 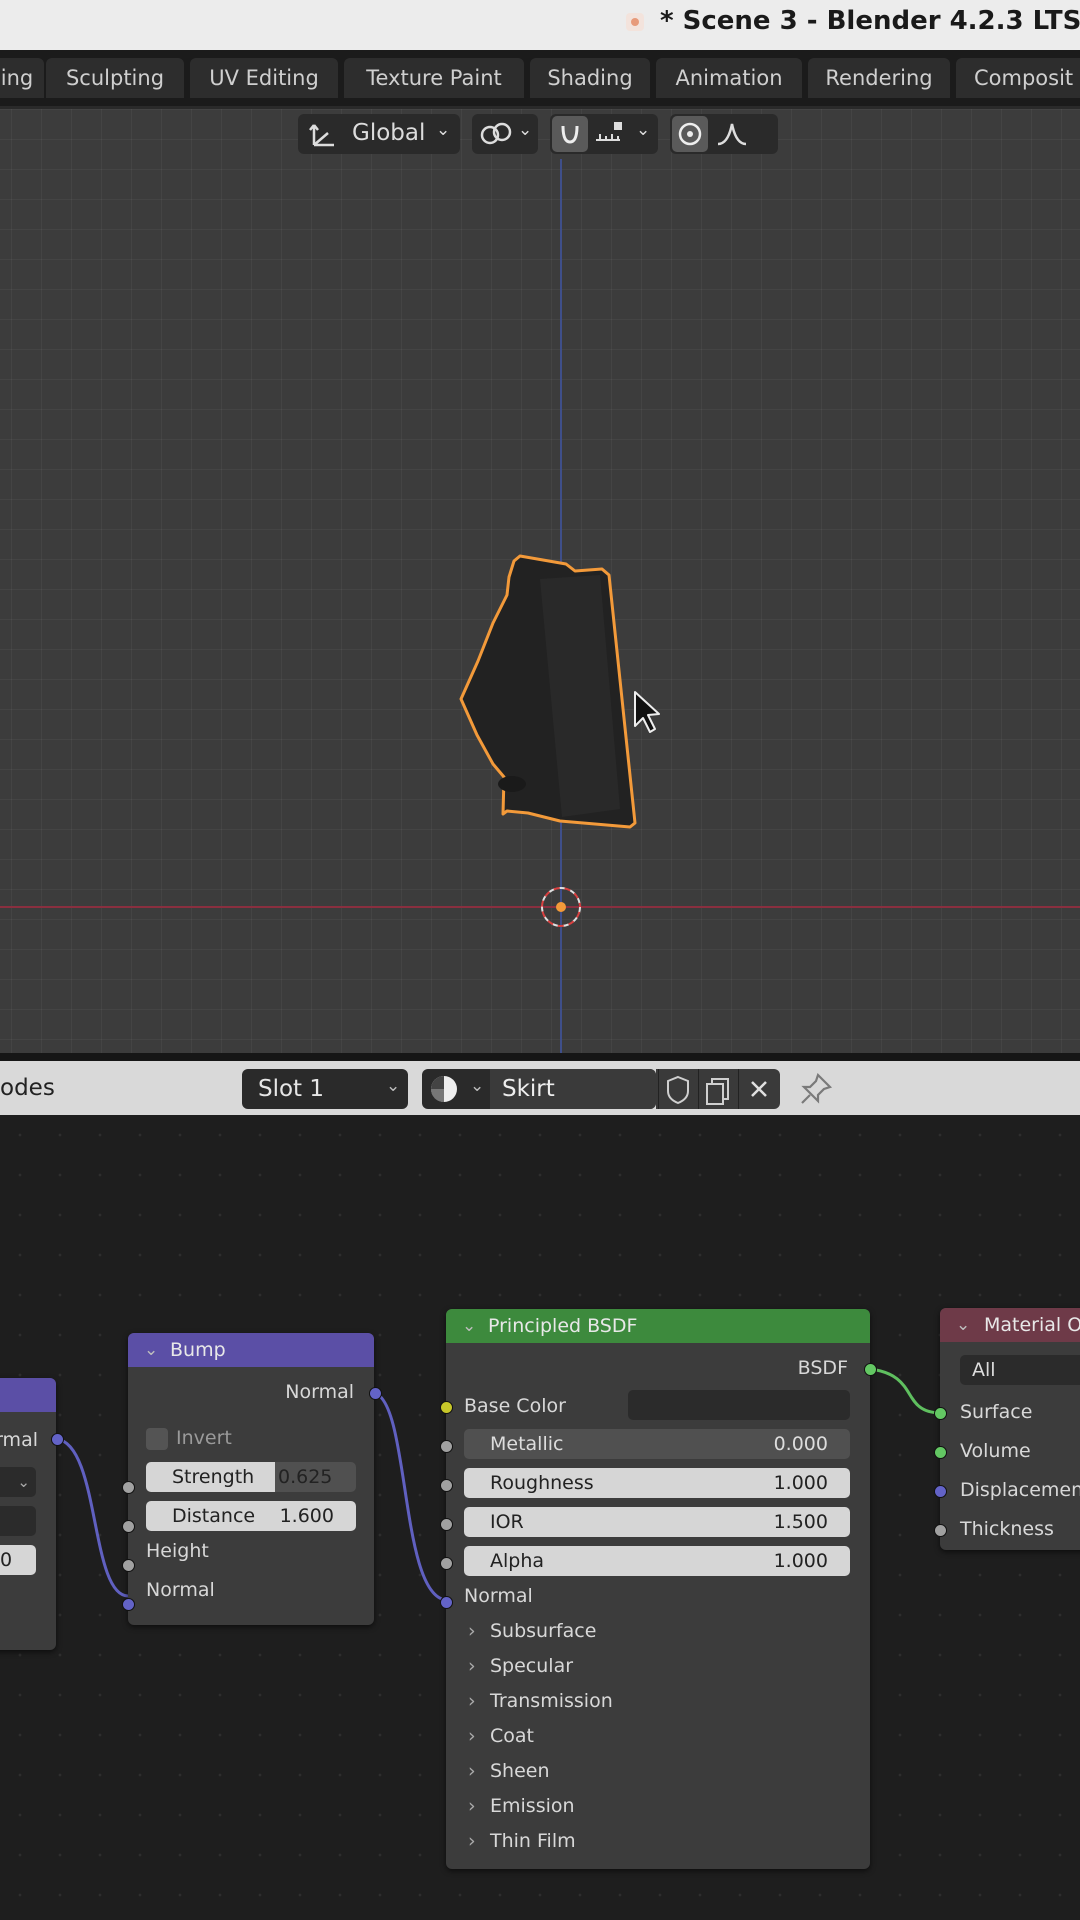 What do you see at coordinates (410, 1496) in the screenshot?
I see `link-bump-to-principled` at bounding box center [410, 1496].